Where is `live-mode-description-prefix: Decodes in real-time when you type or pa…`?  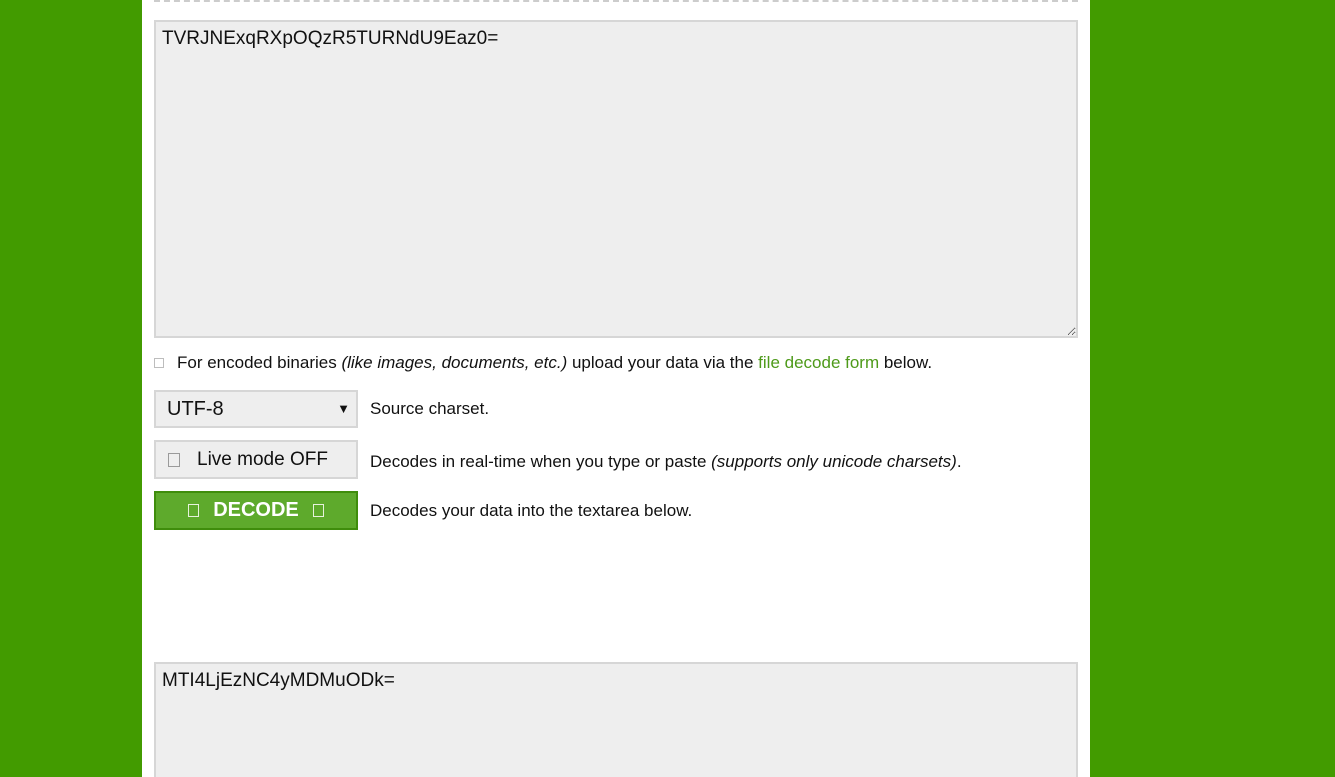
live-mode-description-prefix: Decodes in real-time when you type or pa… is located at coordinates (541, 461).